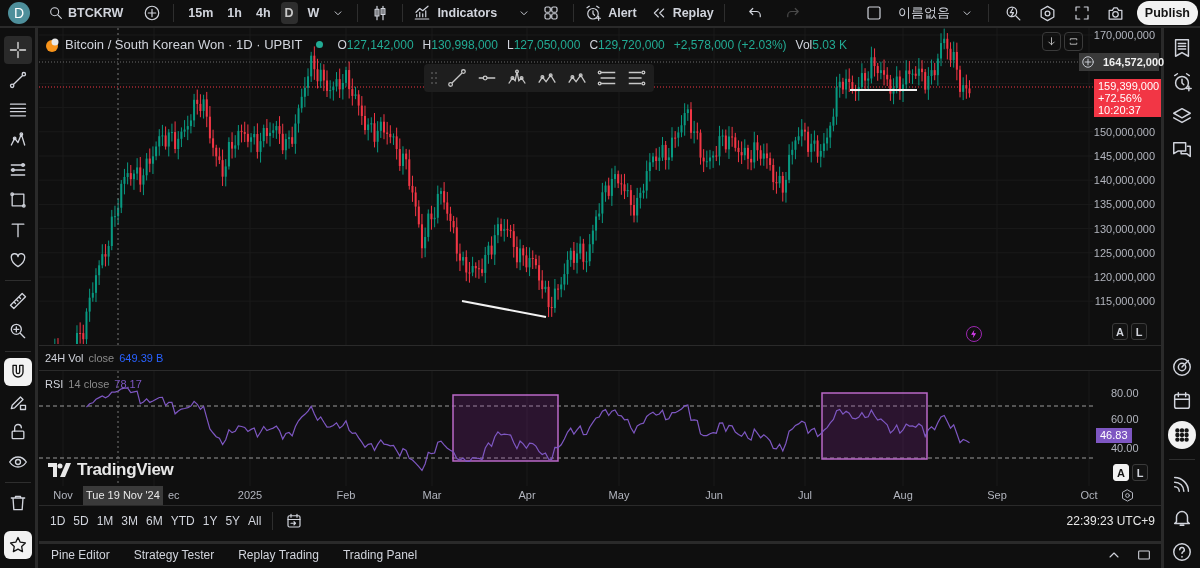 Image resolution: width=1200 pixels, height=568 pixels. What do you see at coordinates (422, 13) in the screenshot?
I see `bar-chart-icon` at bounding box center [422, 13].